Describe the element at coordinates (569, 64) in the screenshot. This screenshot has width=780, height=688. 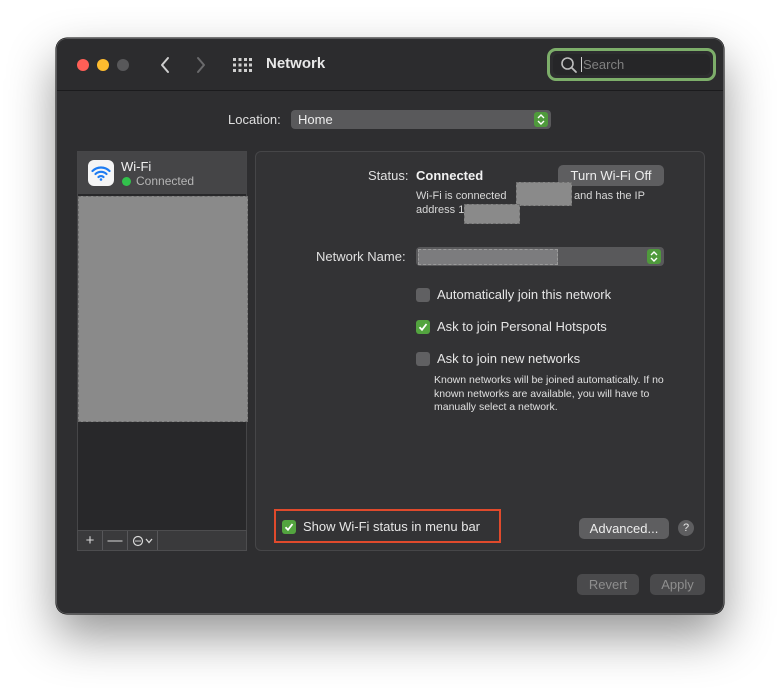
I see `search-icon` at that location.